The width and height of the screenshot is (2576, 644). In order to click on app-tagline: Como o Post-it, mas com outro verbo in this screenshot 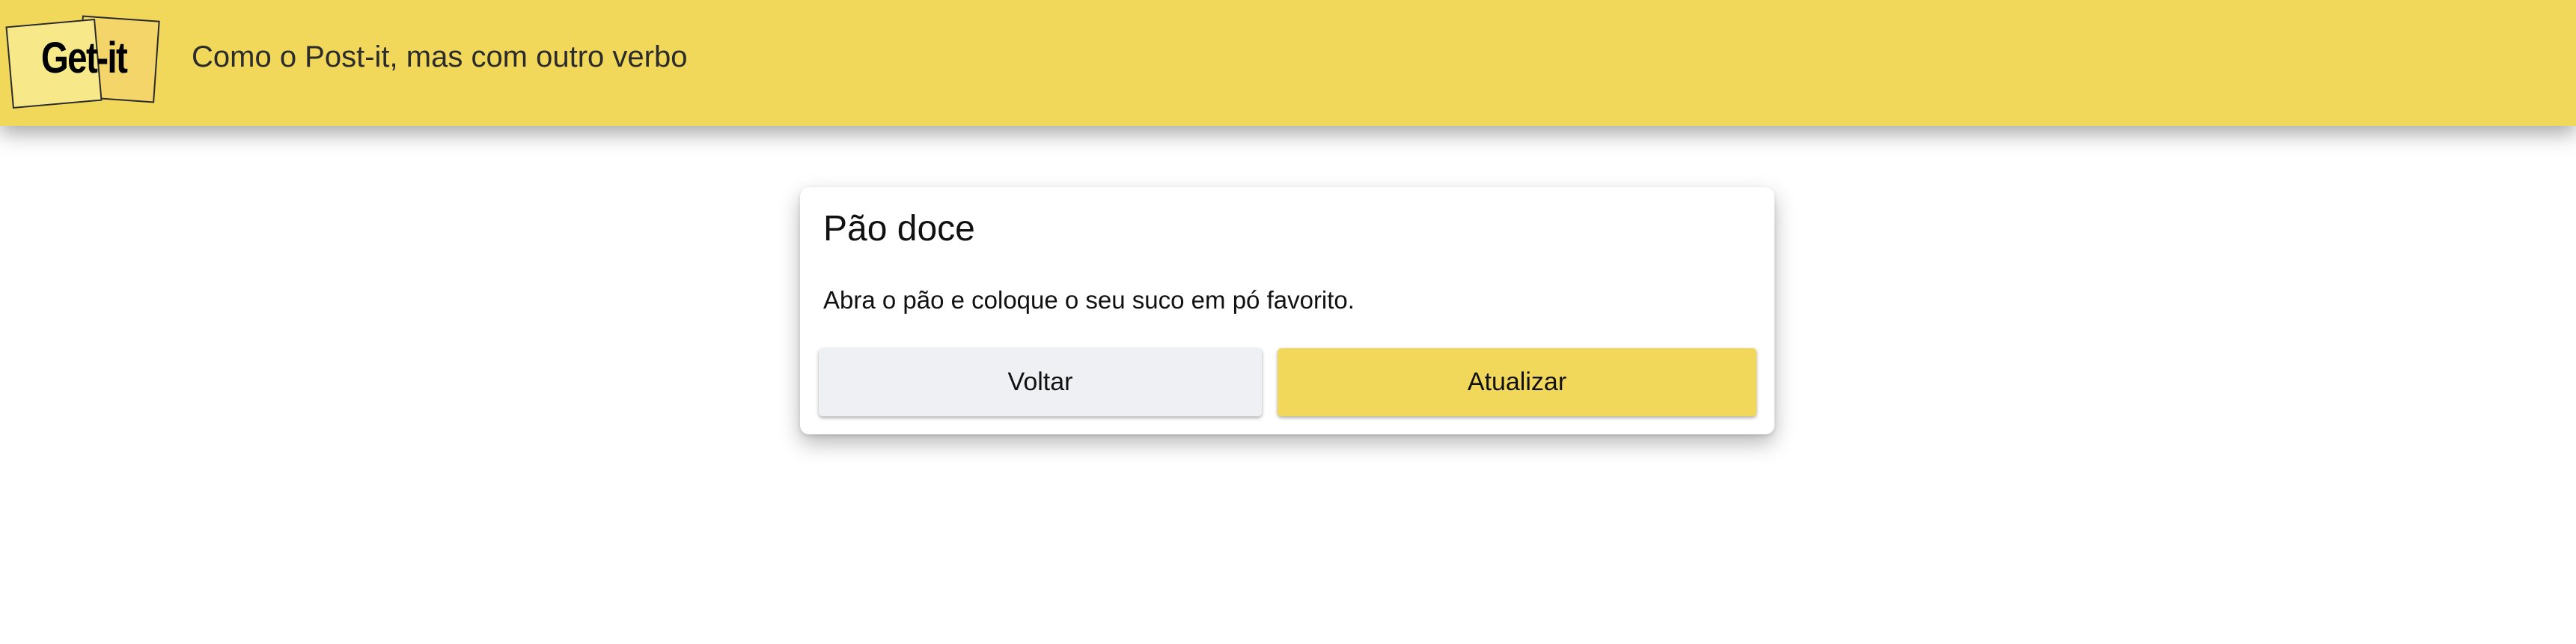, I will do `click(440, 56)`.